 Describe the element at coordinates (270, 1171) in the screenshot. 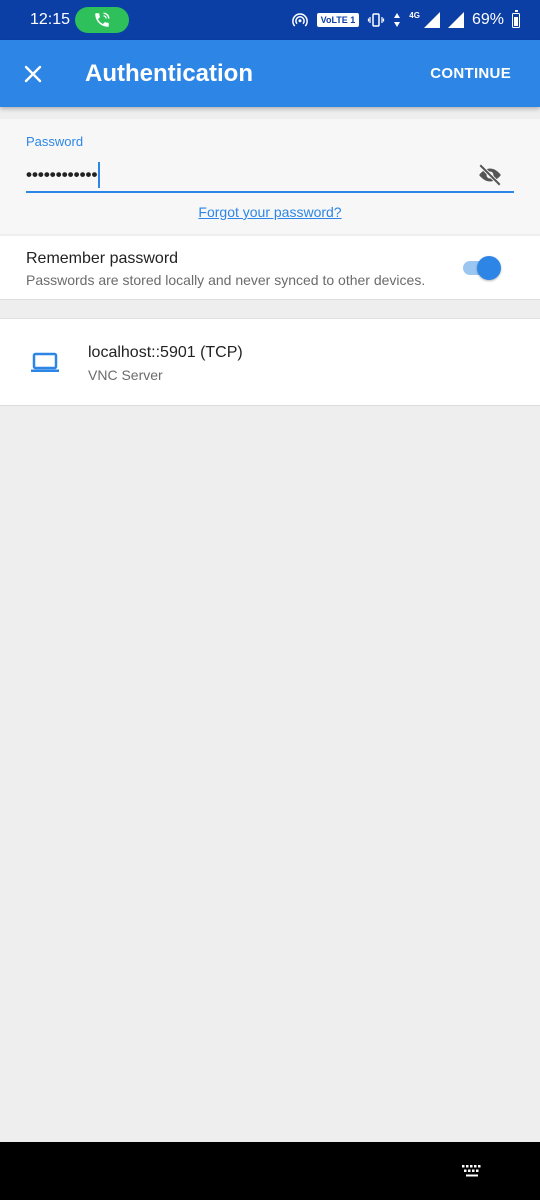

I see `navigation-bar` at that location.